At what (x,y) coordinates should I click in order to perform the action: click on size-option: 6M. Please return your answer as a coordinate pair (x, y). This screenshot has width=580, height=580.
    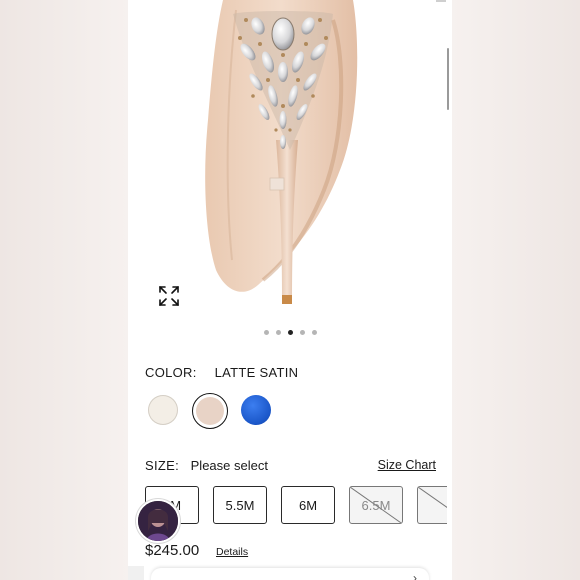
    Looking at the image, I should click on (308, 505).